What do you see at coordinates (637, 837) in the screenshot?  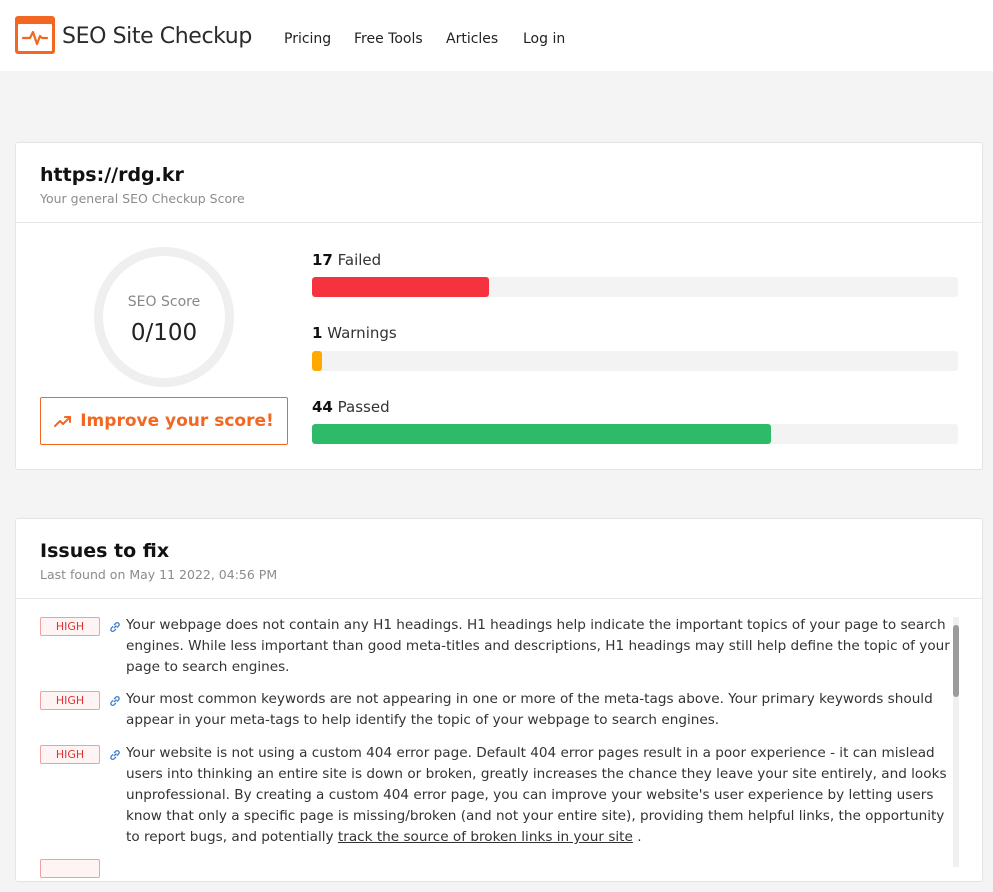 I see `issue-text-after: .` at bounding box center [637, 837].